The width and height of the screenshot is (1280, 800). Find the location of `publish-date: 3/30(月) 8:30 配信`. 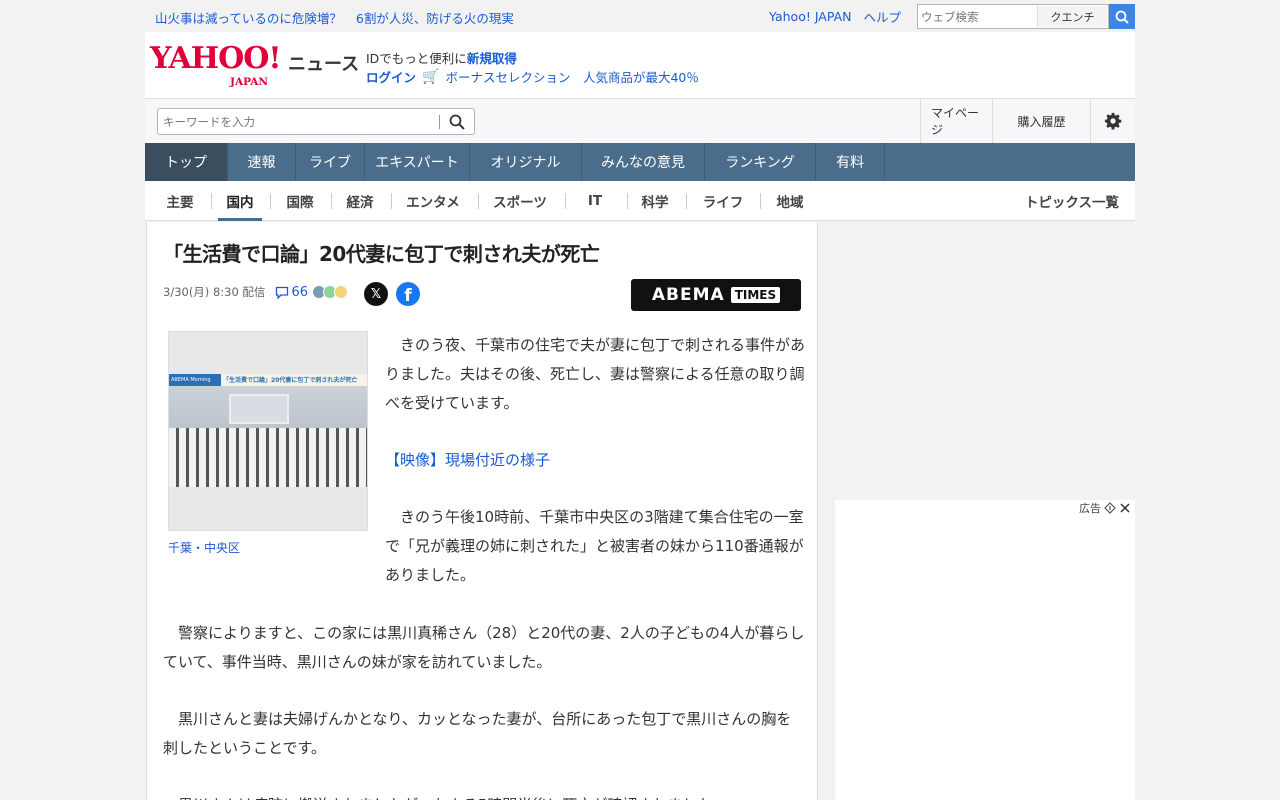

publish-date: 3/30(月) 8:30 配信 is located at coordinates (214, 292).